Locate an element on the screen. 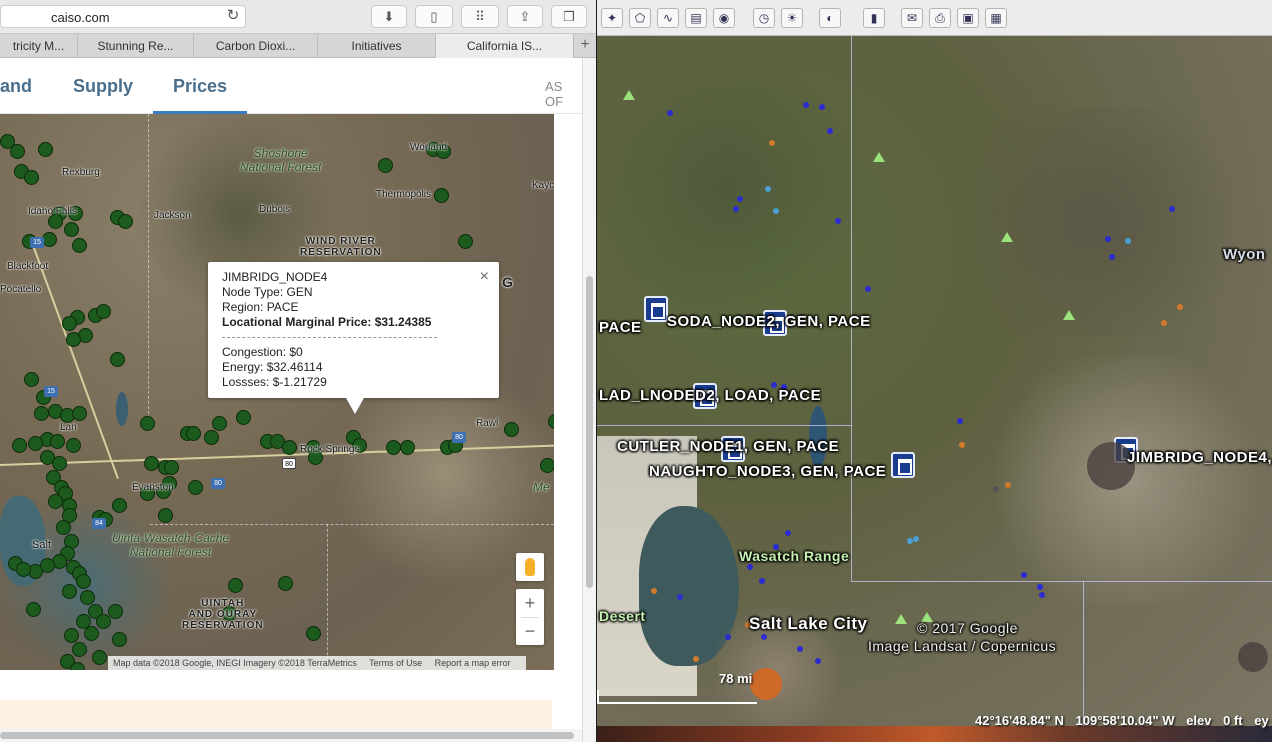  nav-prices: Prices is located at coordinates (200, 86).